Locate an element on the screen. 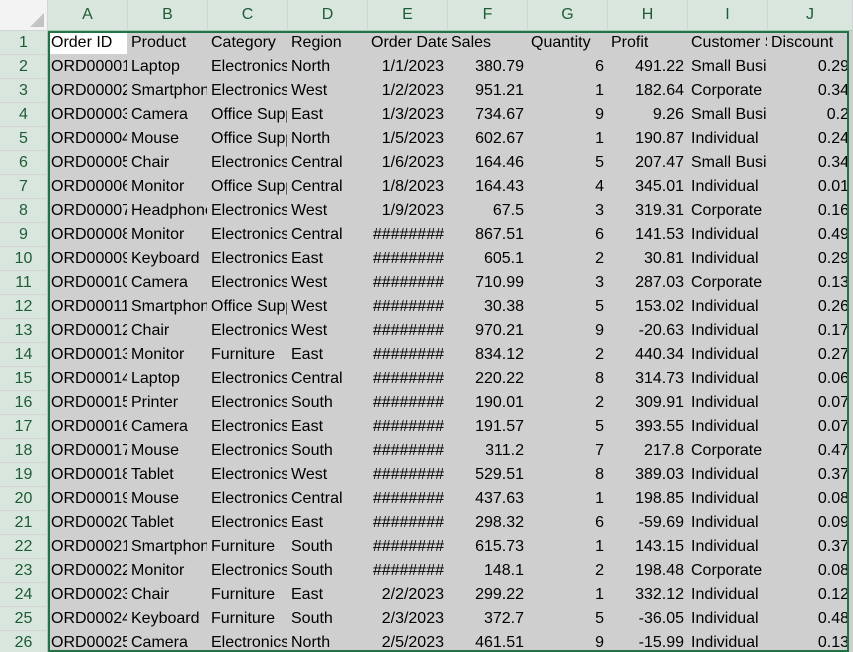  cell-e10: ######## is located at coordinates (408, 259).